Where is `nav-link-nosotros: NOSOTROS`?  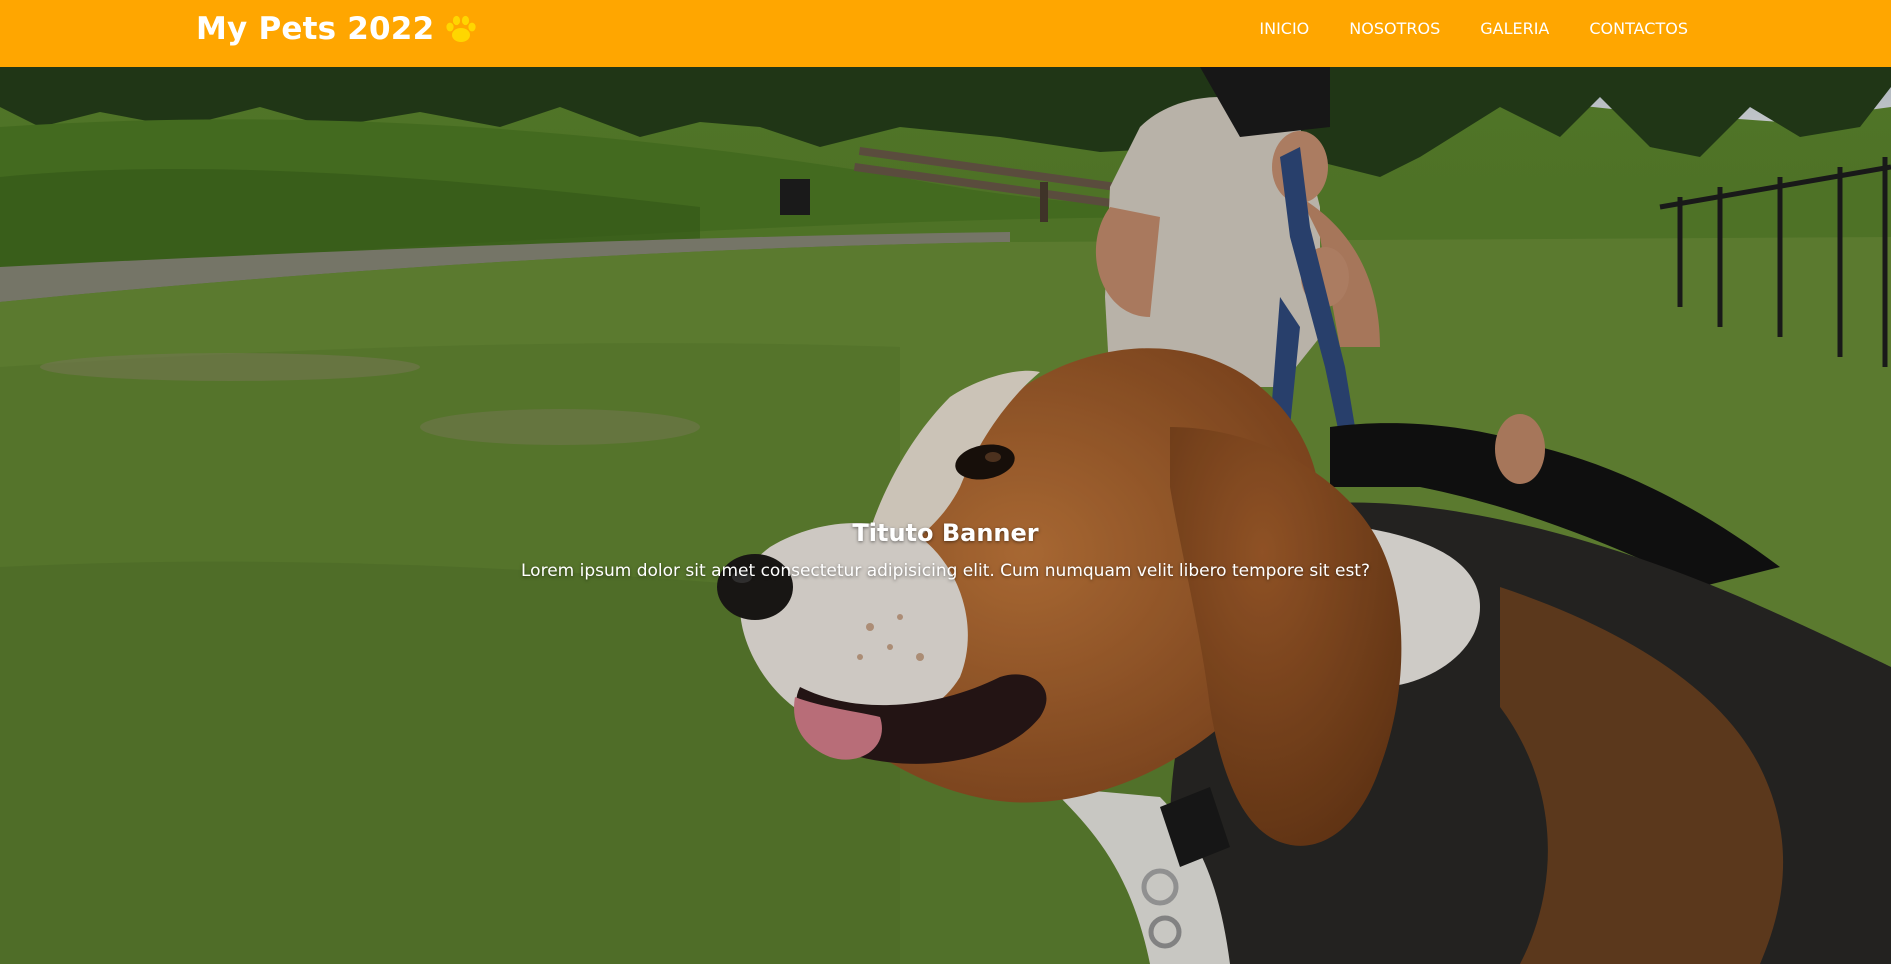
nav-link-nosotros: NOSOTROS is located at coordinates (1394, 28).